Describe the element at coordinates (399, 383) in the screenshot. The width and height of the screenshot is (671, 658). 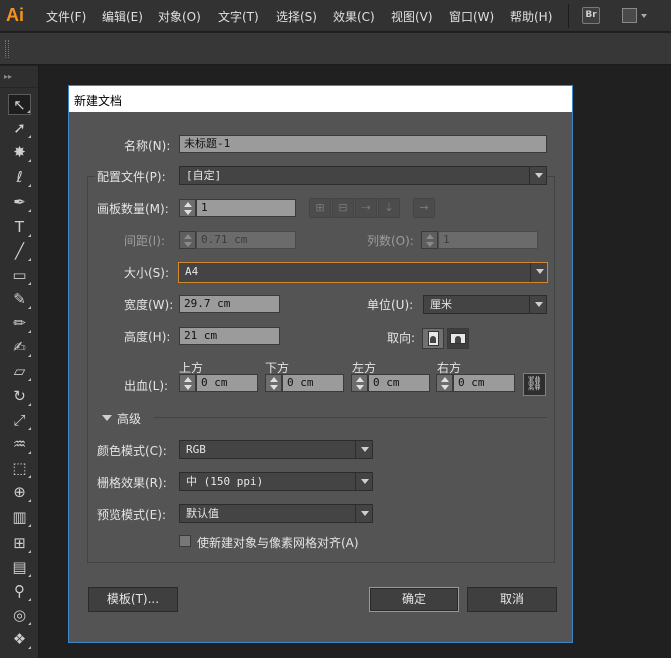
I see `bleed-left-input: 0 cm` at that location.